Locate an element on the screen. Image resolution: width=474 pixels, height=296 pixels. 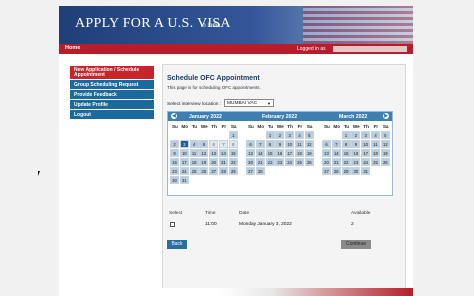
sidebar-item-new-application: New Application / Schedule Appointment is located at coordinates (112, 72).